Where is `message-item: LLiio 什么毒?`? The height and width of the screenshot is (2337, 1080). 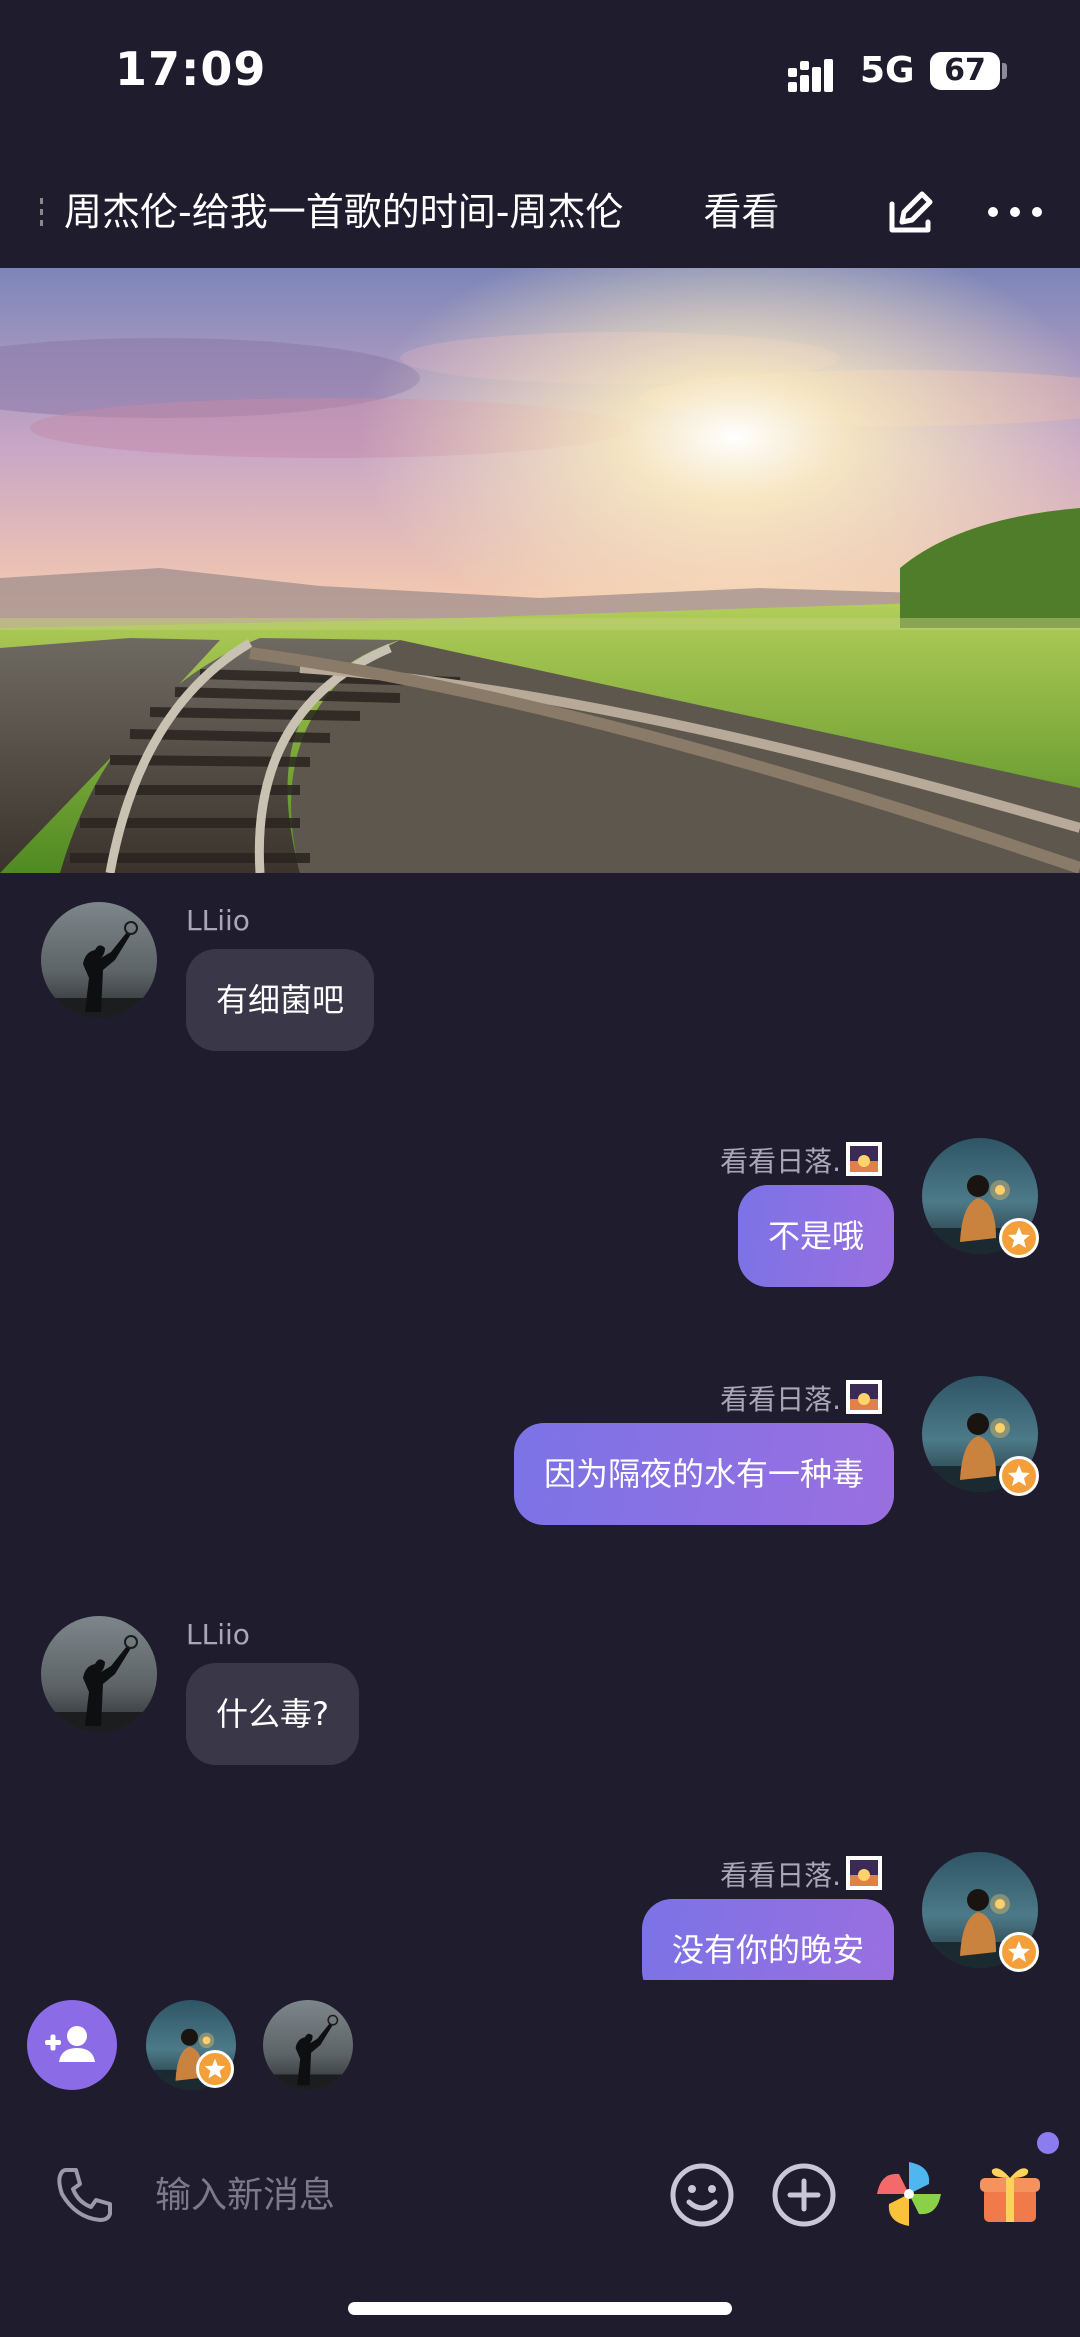
message-item: LLiio 什么毒? is located at coordinates (540, 1726).